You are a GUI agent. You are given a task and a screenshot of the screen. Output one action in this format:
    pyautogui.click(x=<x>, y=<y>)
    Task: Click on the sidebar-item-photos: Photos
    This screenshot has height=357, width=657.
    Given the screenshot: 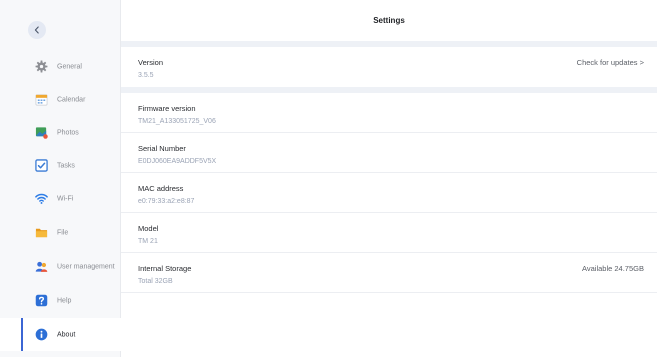 What is the action you would take?
    pyautogui.click(x=60, y=132)
    